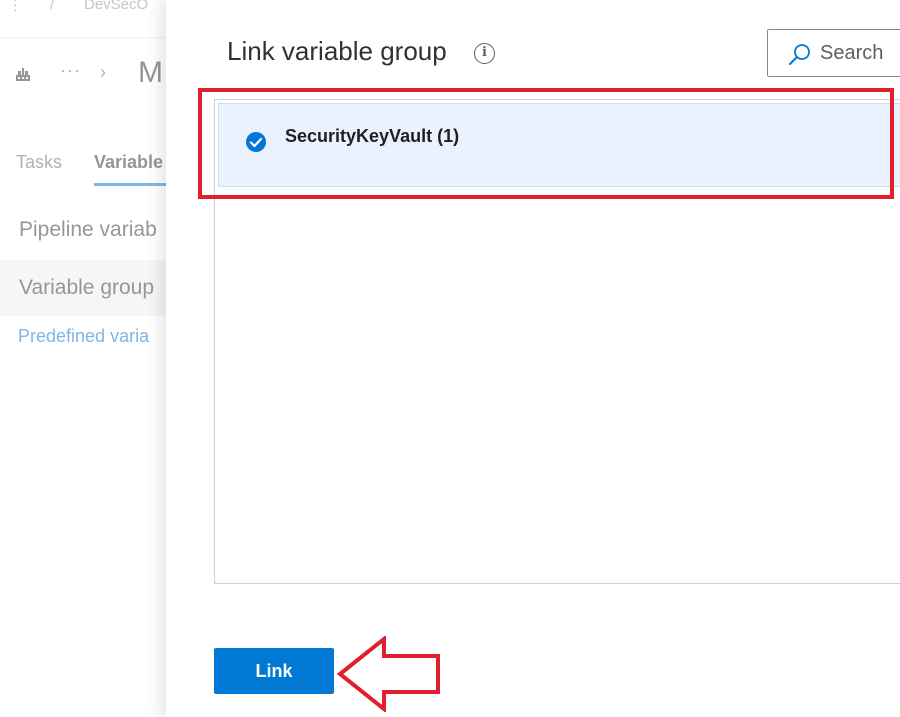 The height and width of the screenshot is (717, 900). What do you see at coordinates (484, 53) in the screenshot?
I see `info-icon: i` at bounding box center [484, 53].